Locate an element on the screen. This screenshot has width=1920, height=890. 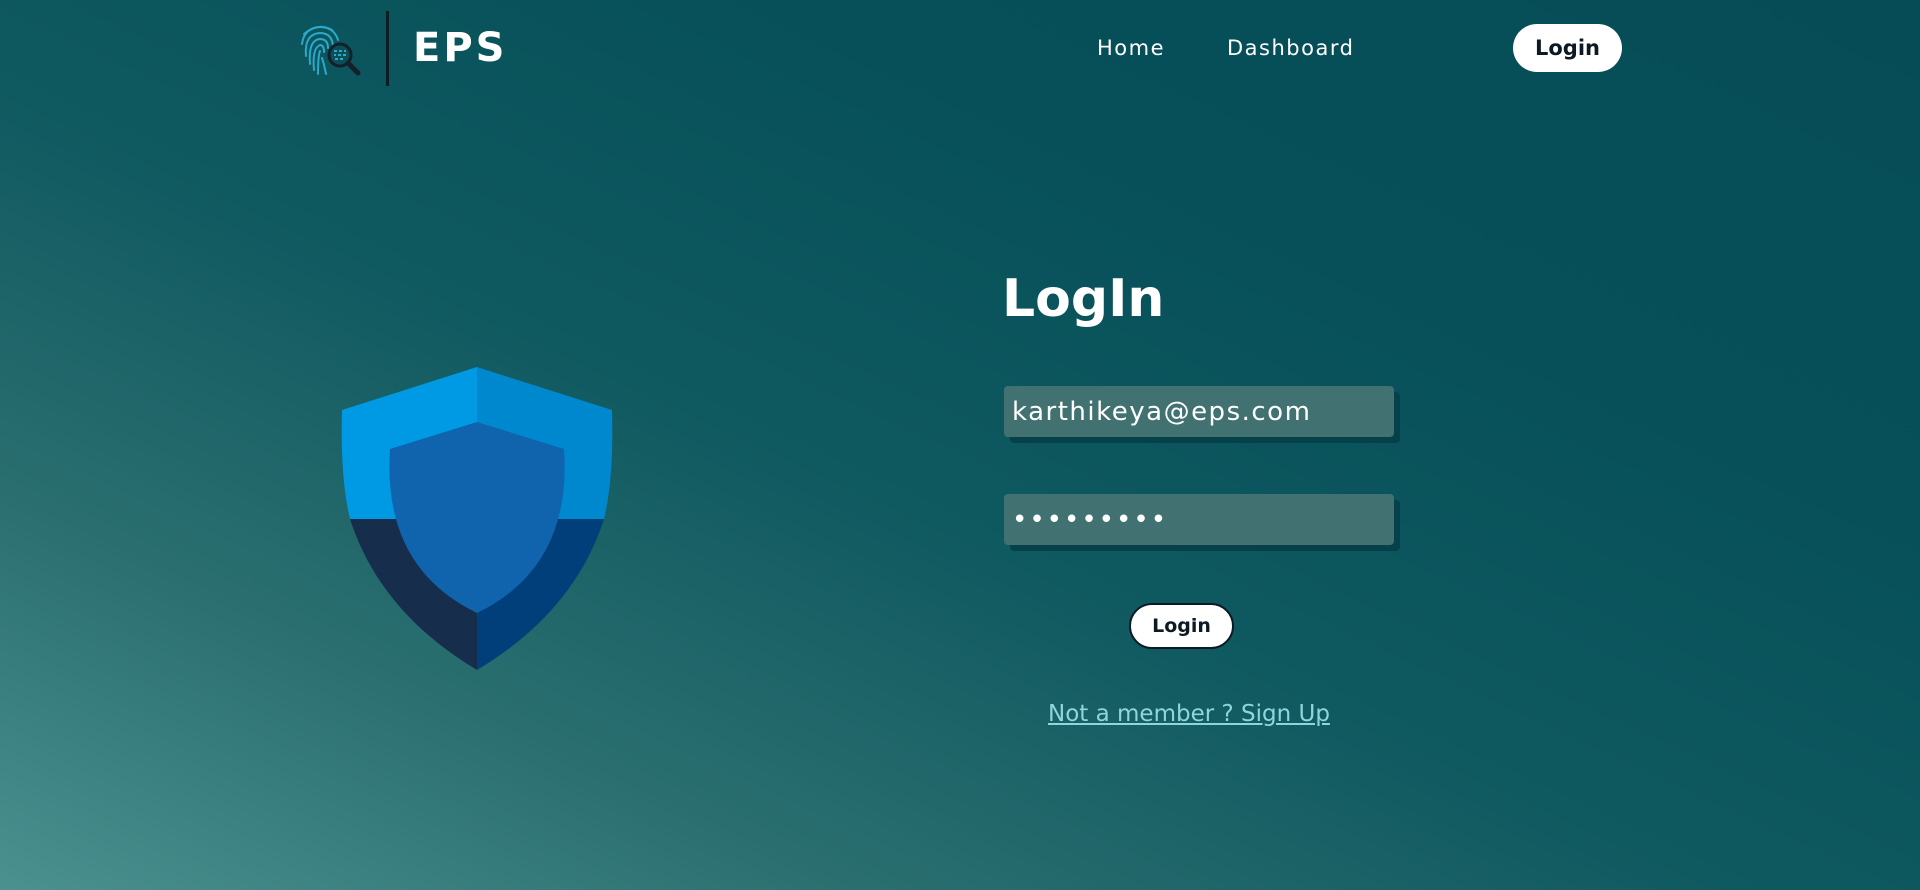
login-title: LogIn is located at coordinates (1083, 299).